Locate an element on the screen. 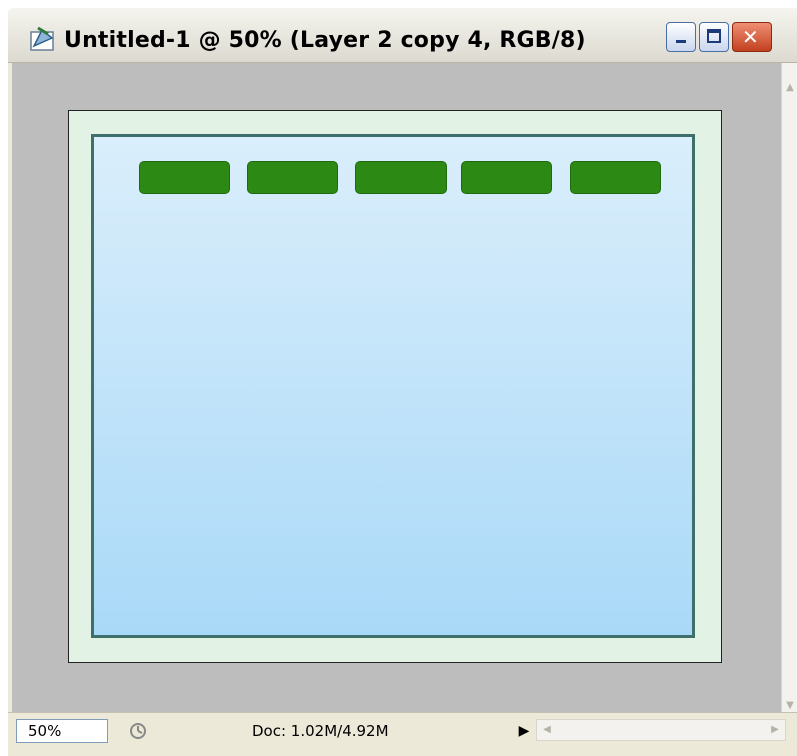  vertical-scrollbar: ▲ ▼ is located at coordinates (789, 391).